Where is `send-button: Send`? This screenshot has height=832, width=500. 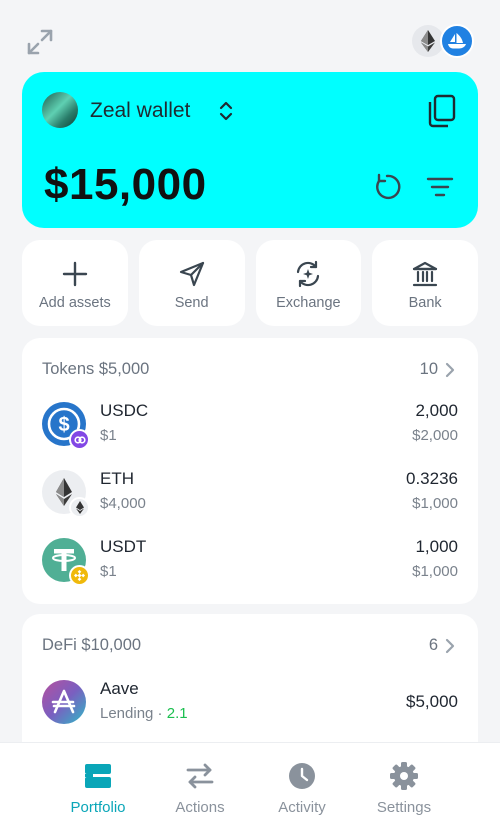 send-button: Send is located at coordinates (191, 283).